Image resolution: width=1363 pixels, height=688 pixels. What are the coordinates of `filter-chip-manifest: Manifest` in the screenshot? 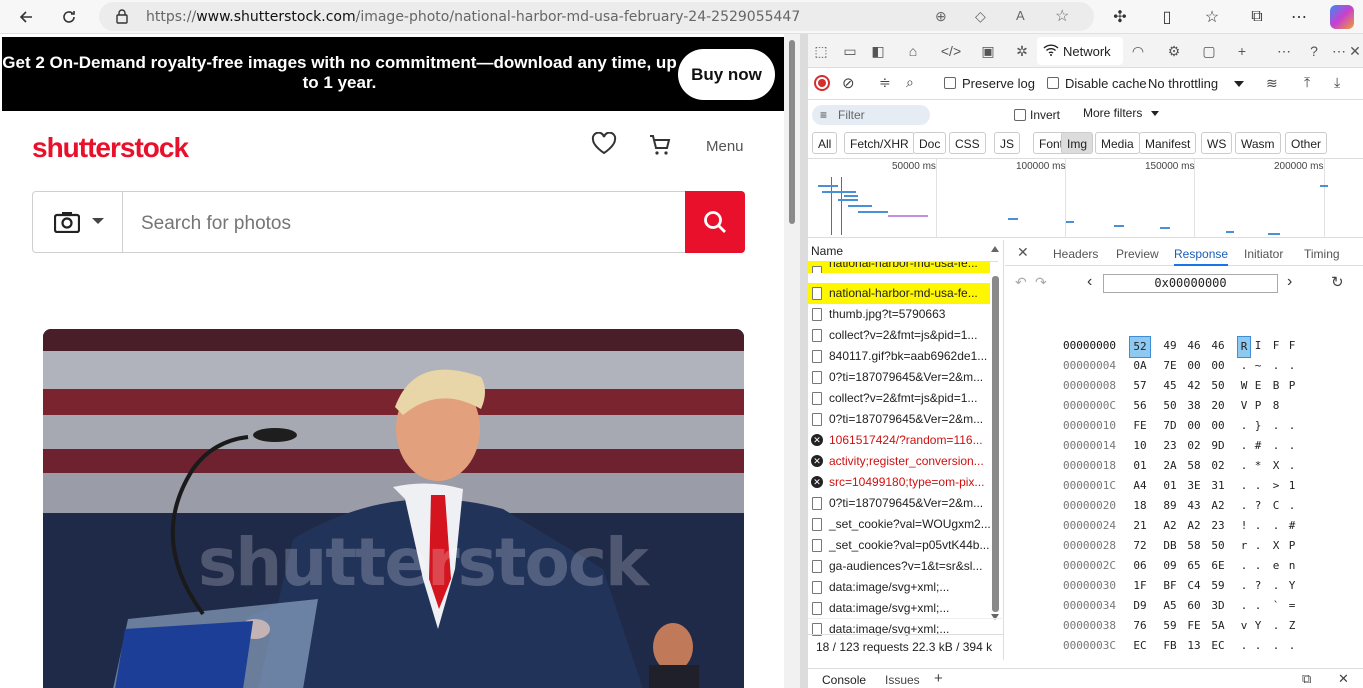 It's located at (1168, 143).